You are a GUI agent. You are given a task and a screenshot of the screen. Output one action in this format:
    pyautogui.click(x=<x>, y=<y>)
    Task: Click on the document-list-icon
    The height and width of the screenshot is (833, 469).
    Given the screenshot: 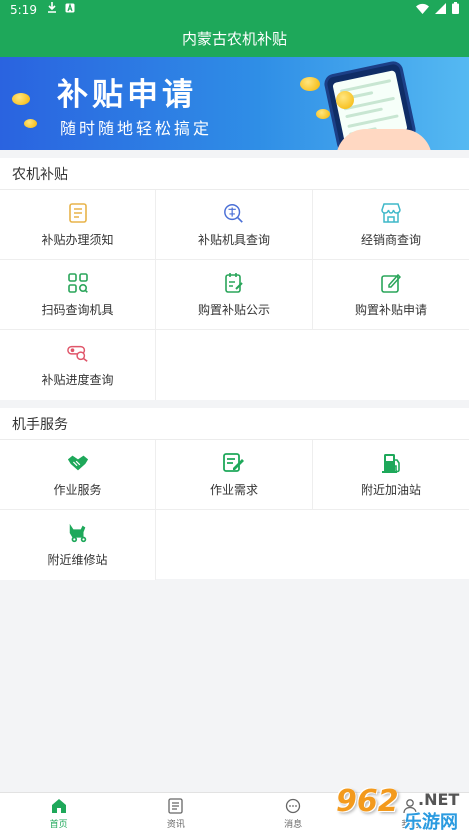 What is the action you would take?
    pyautogui.click(x=78, y=213)
    